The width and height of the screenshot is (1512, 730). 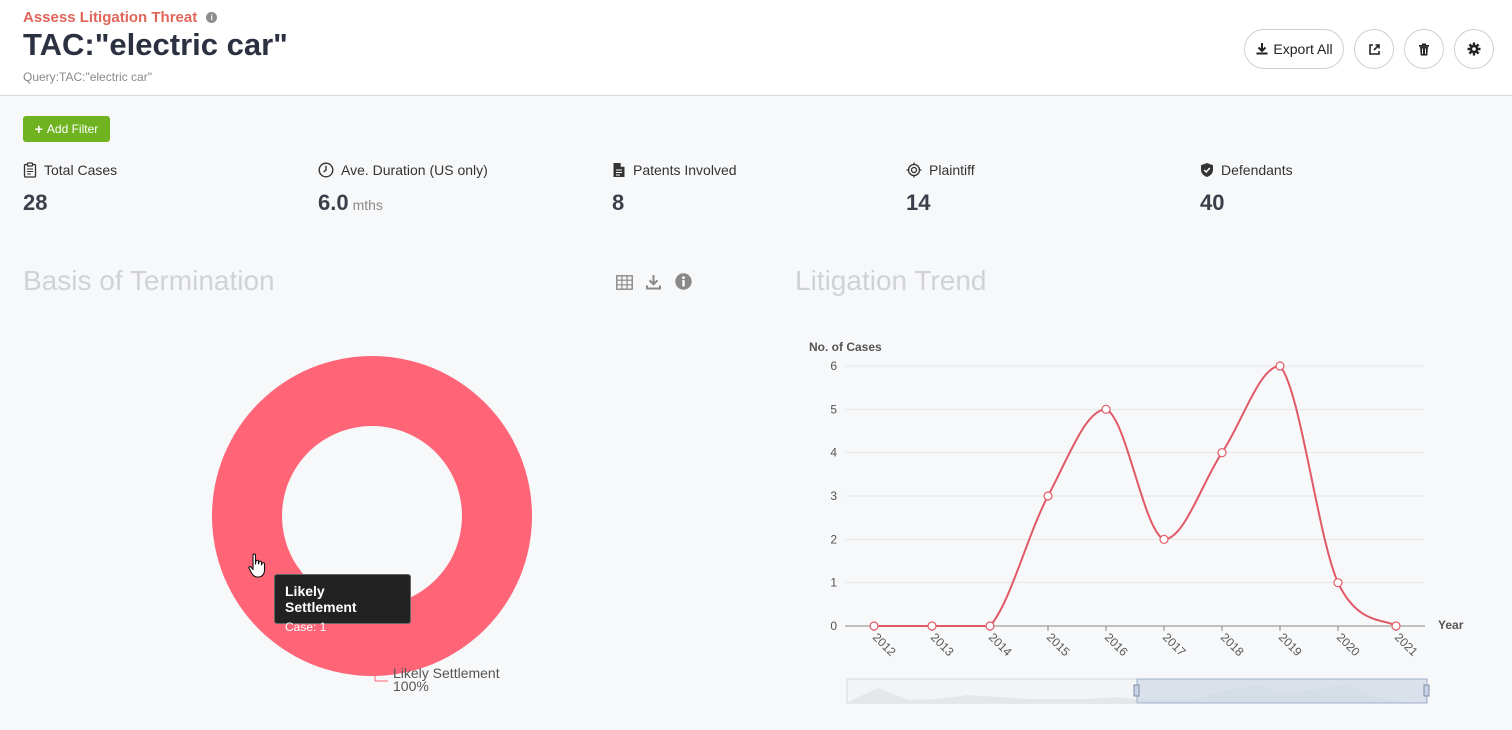 What do you see at coordinates (1348, 644) in the screenshot?
I see `x-tick-label: 2020` at bounding box center [1348, 644].